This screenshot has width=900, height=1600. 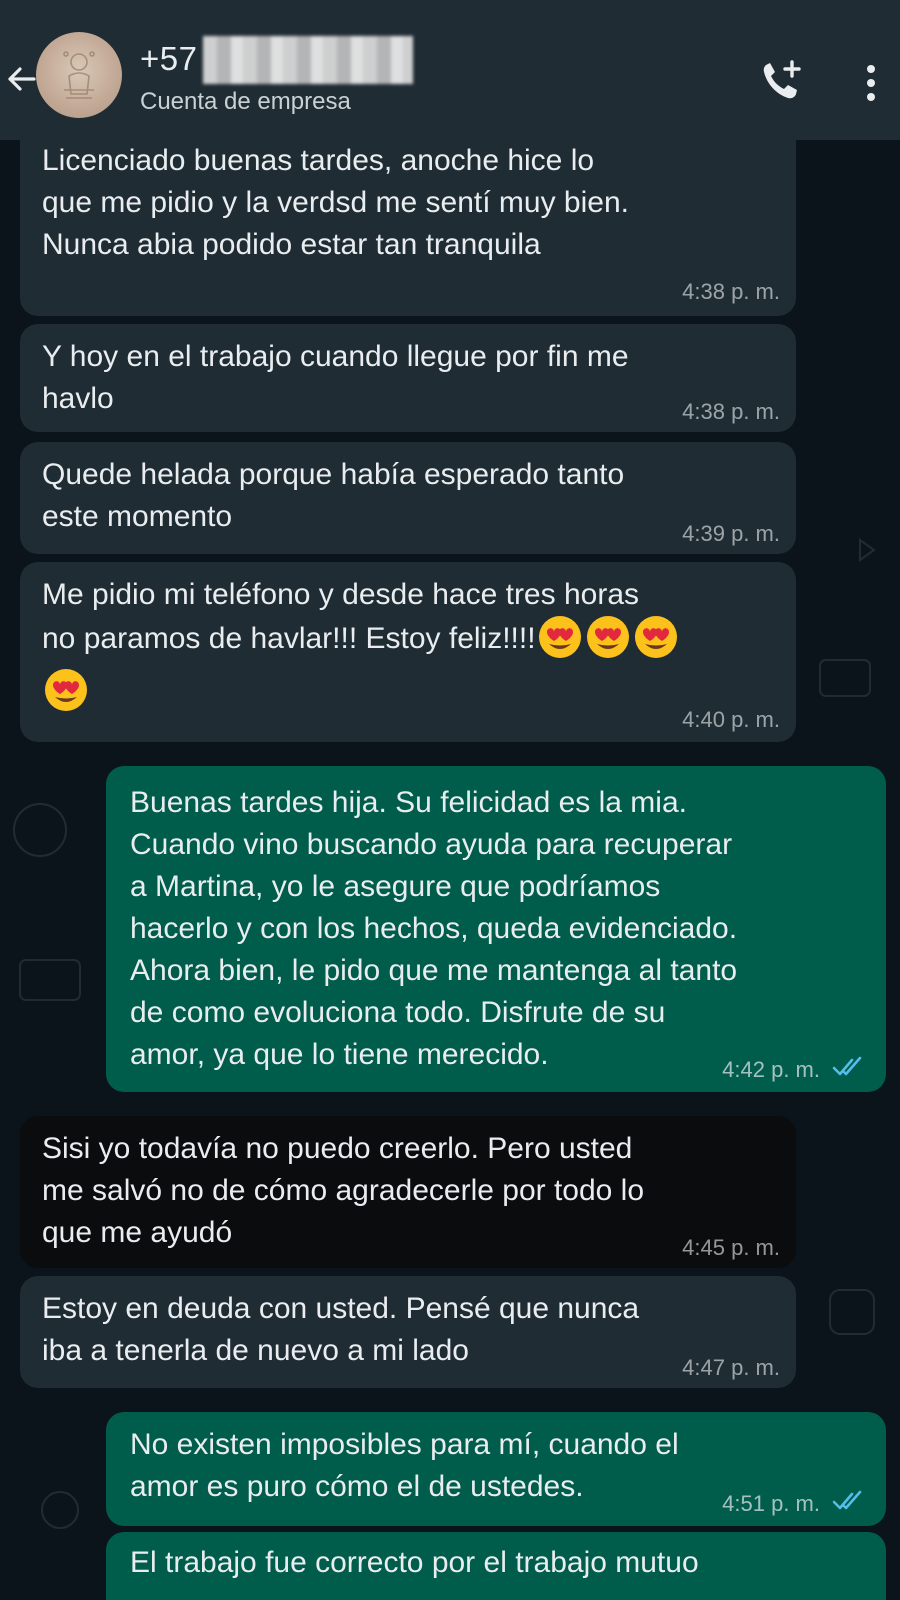 What do you see at coordinates (781, 81) in the screenshot?
I see `phone-plus-icon` at bounding box center [781, 81].